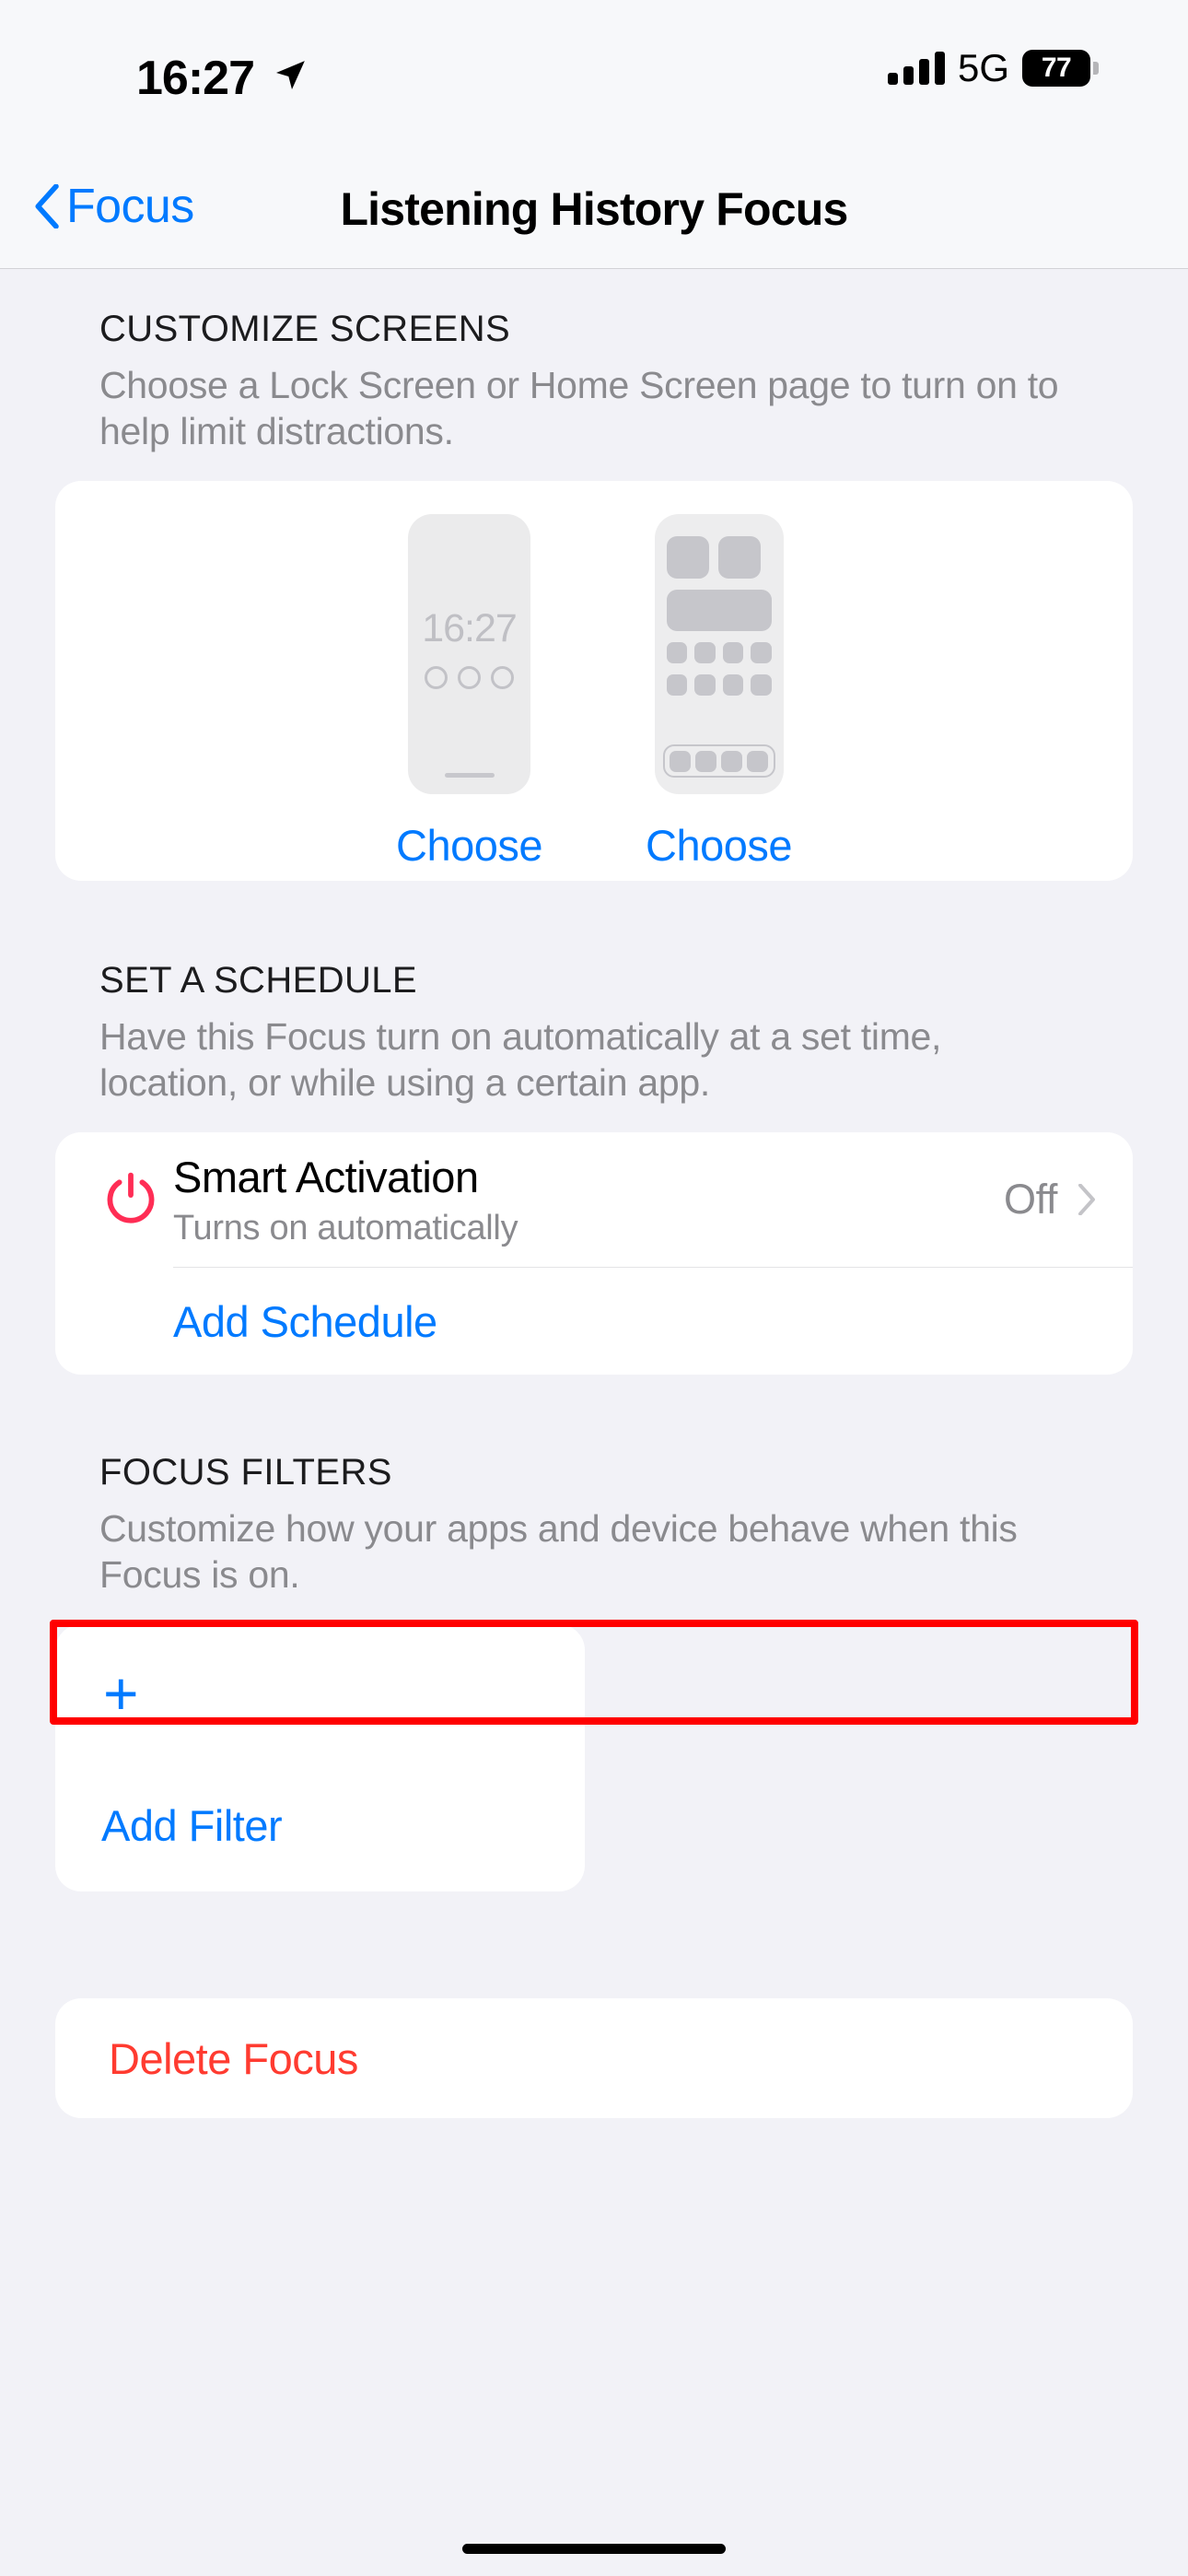 The image size is (1188, 2576). I want to click on status-bar-indicators: 5G 77, so click(993, 68).